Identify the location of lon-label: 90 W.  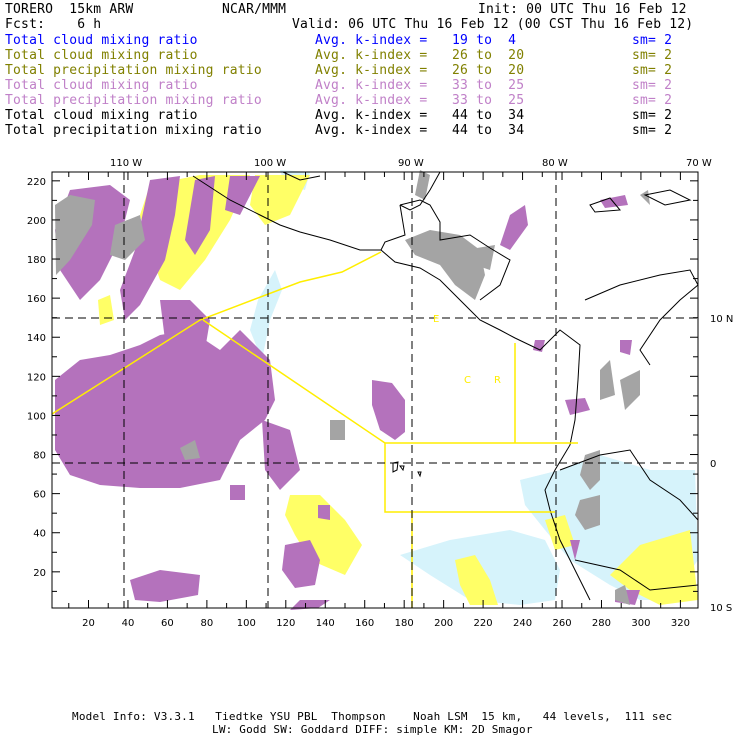
(411, 163).